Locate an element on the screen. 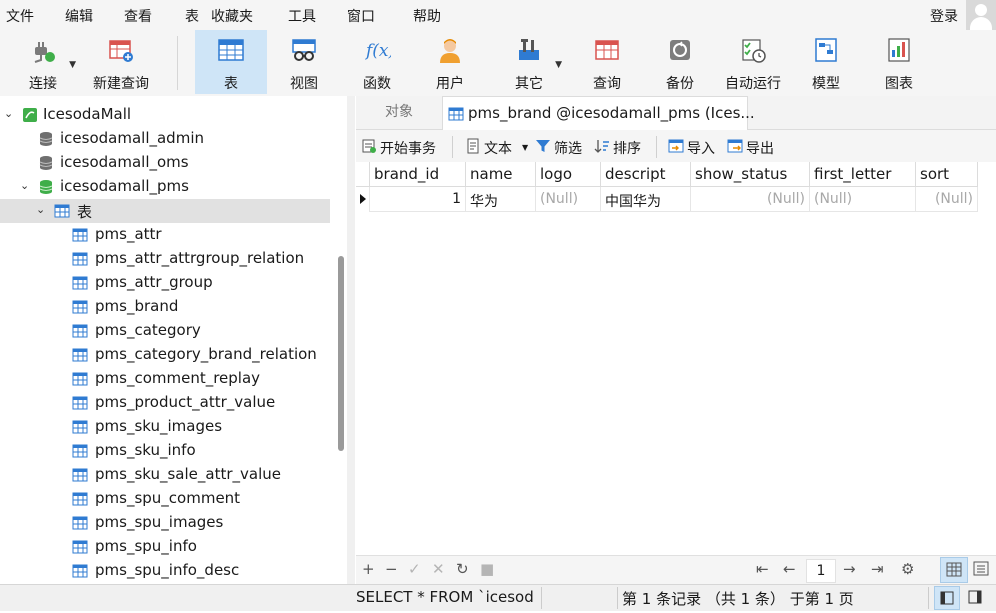 Image resolution: width=996 pixels, height=613 pixels. tree-table-item: pms_product_attr_value is located at coordinates (165, 403).